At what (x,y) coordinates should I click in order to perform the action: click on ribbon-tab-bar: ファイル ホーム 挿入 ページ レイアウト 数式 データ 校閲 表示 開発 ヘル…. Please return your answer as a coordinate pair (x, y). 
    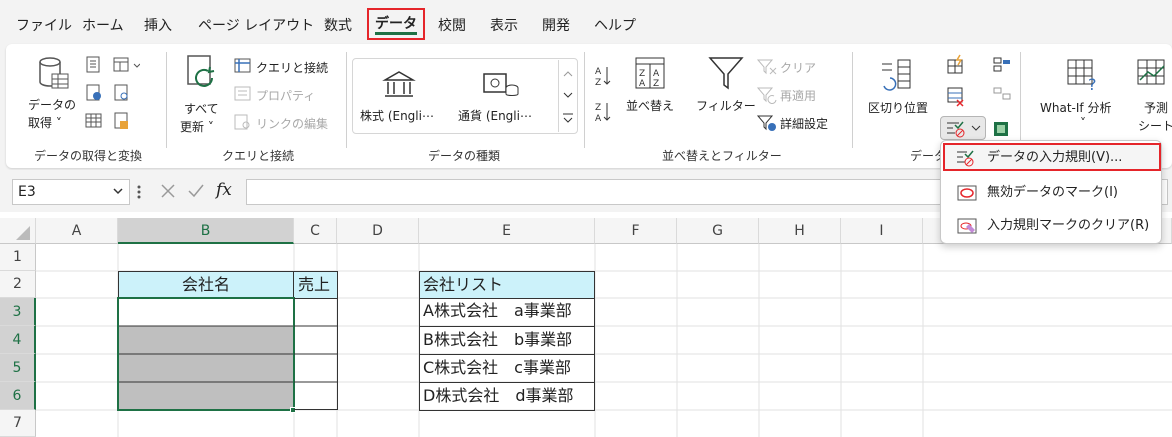
    Looking at the image, I should click on (586, 22).